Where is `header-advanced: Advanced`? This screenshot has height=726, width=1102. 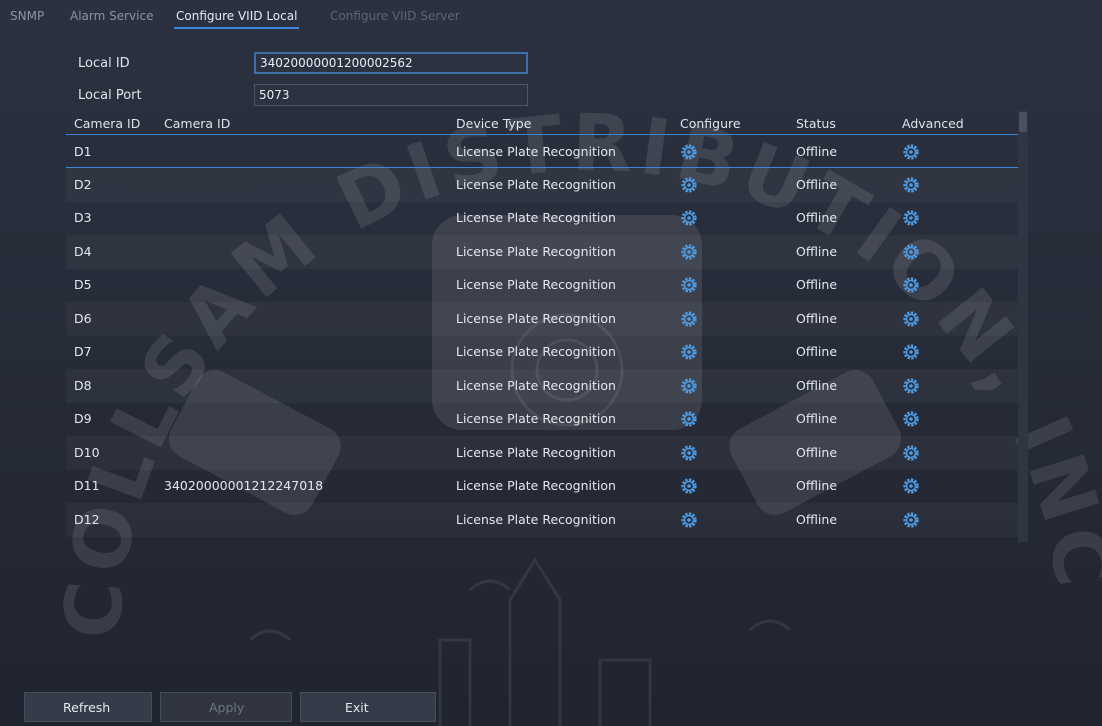
header-advanced: Advanced is located at coordinates (933, 123).